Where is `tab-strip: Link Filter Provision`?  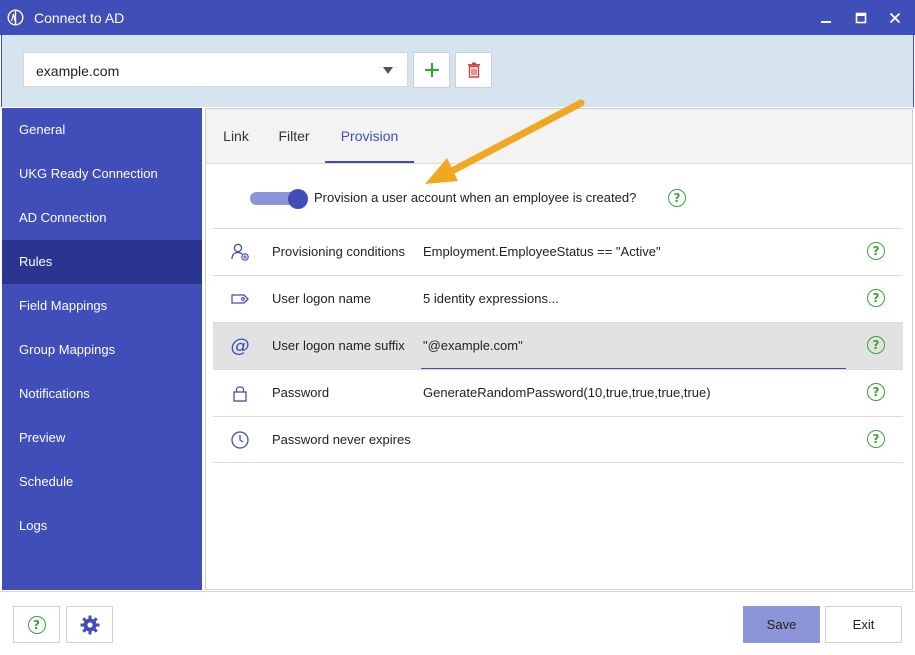
tab-strip: Link Filter Provision is located at coordinates (559, 136).